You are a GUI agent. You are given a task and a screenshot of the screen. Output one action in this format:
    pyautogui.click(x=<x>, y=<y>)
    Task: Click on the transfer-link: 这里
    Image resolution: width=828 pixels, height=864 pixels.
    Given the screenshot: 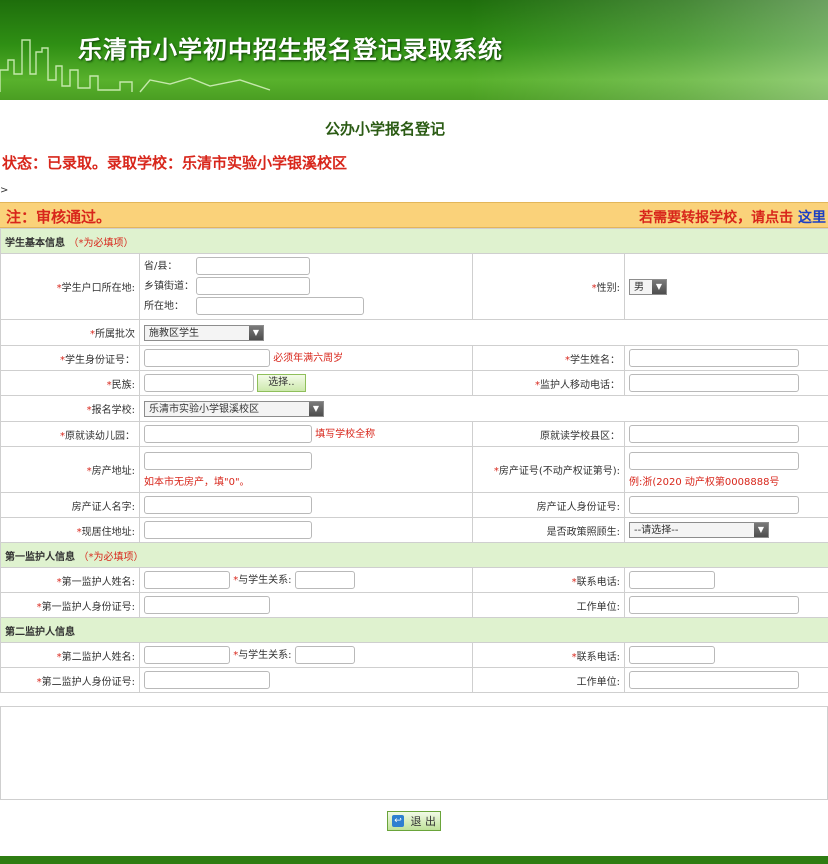 What is the action you would take?
    pyautogui.click(x=812, y=218)
    